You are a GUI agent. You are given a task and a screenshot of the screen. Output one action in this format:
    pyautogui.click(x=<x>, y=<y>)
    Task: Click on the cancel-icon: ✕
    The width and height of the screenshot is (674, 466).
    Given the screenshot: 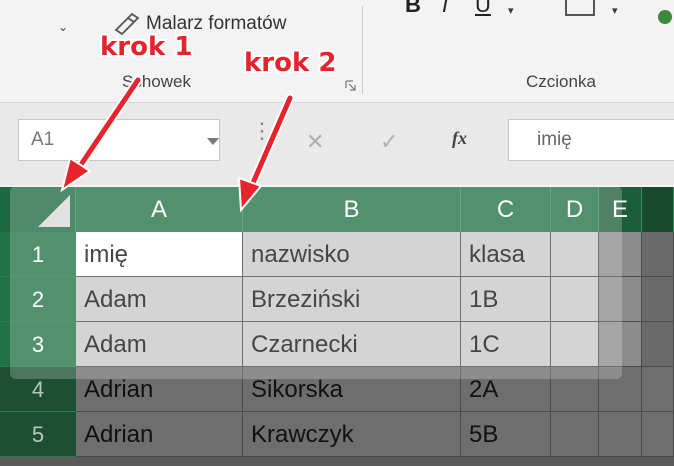 What is the action you would take?
    pyautogui.click(x=315, y=142)
    